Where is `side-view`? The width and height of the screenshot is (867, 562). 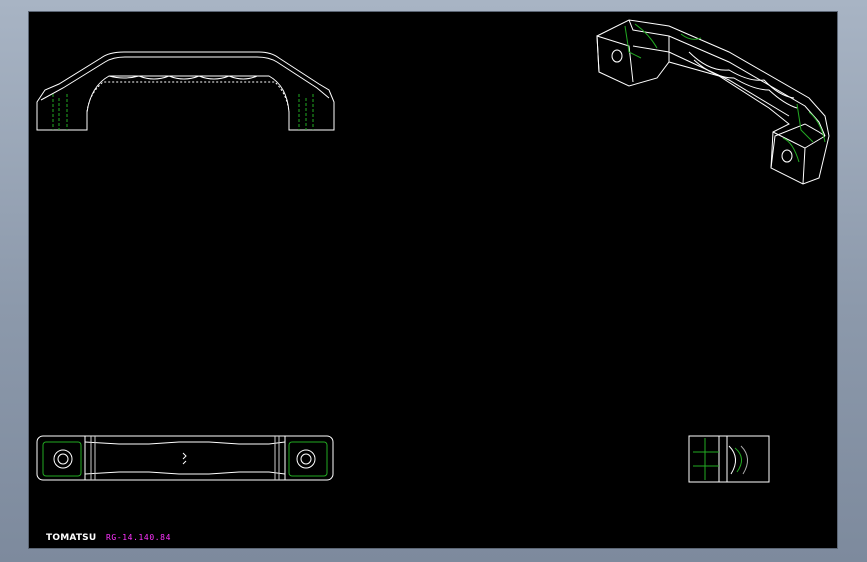 side-view is located at coordinates (729, 459).